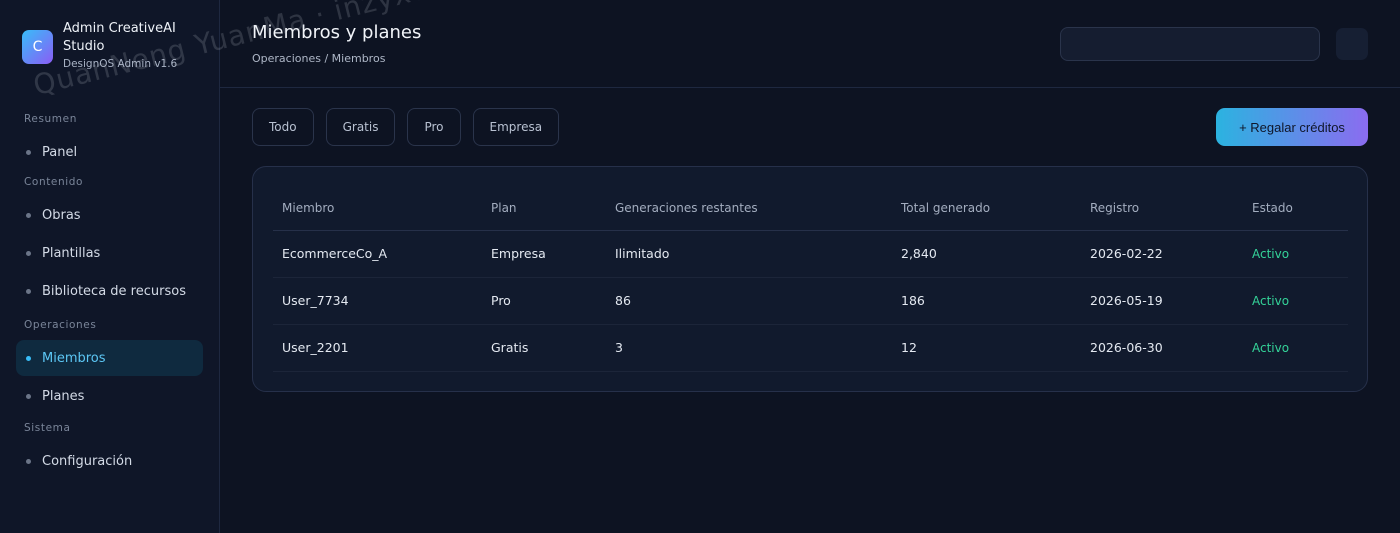  What do you see at coordinates (119, 37) in the screenshot?
I see `brand-name: Admin CreativeAI Studio` at bounding box center [119, 37].